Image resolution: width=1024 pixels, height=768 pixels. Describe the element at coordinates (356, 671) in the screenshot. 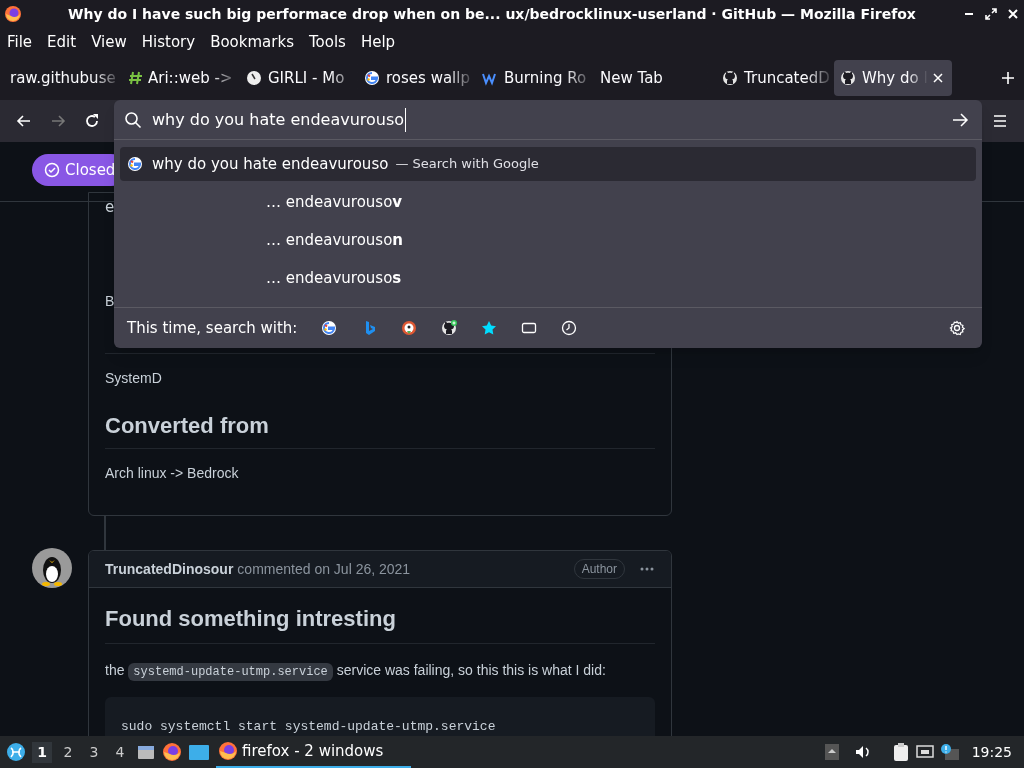

I see `comment-text: the systemd-update-utmp.service service was failing, so this this is what I did:` at that location.